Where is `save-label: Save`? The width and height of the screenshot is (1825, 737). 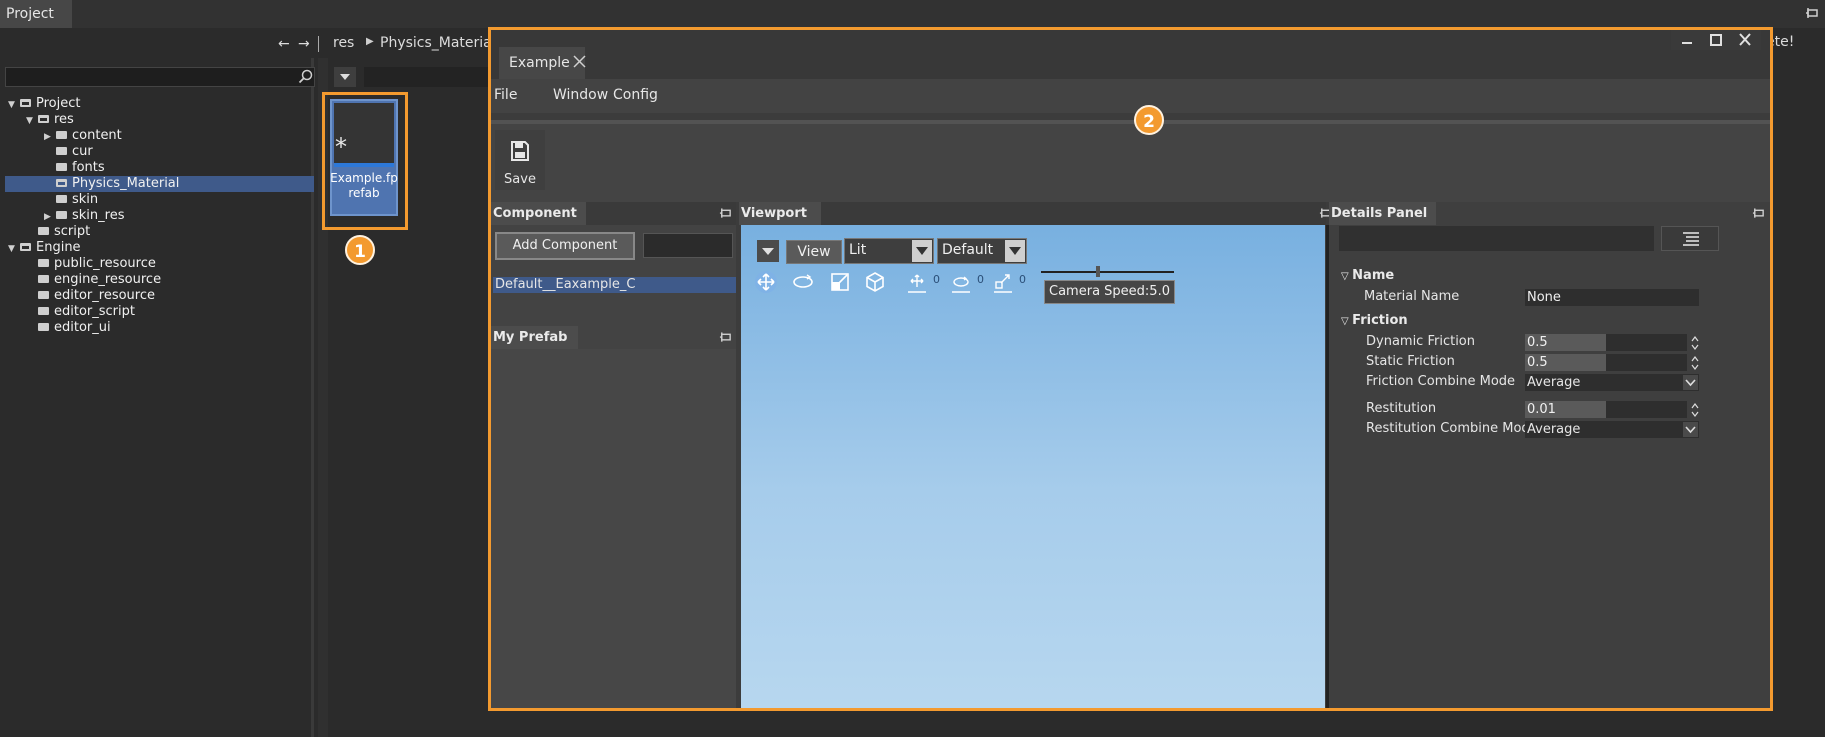 save-label: Save is located at coordinates (520, 179).